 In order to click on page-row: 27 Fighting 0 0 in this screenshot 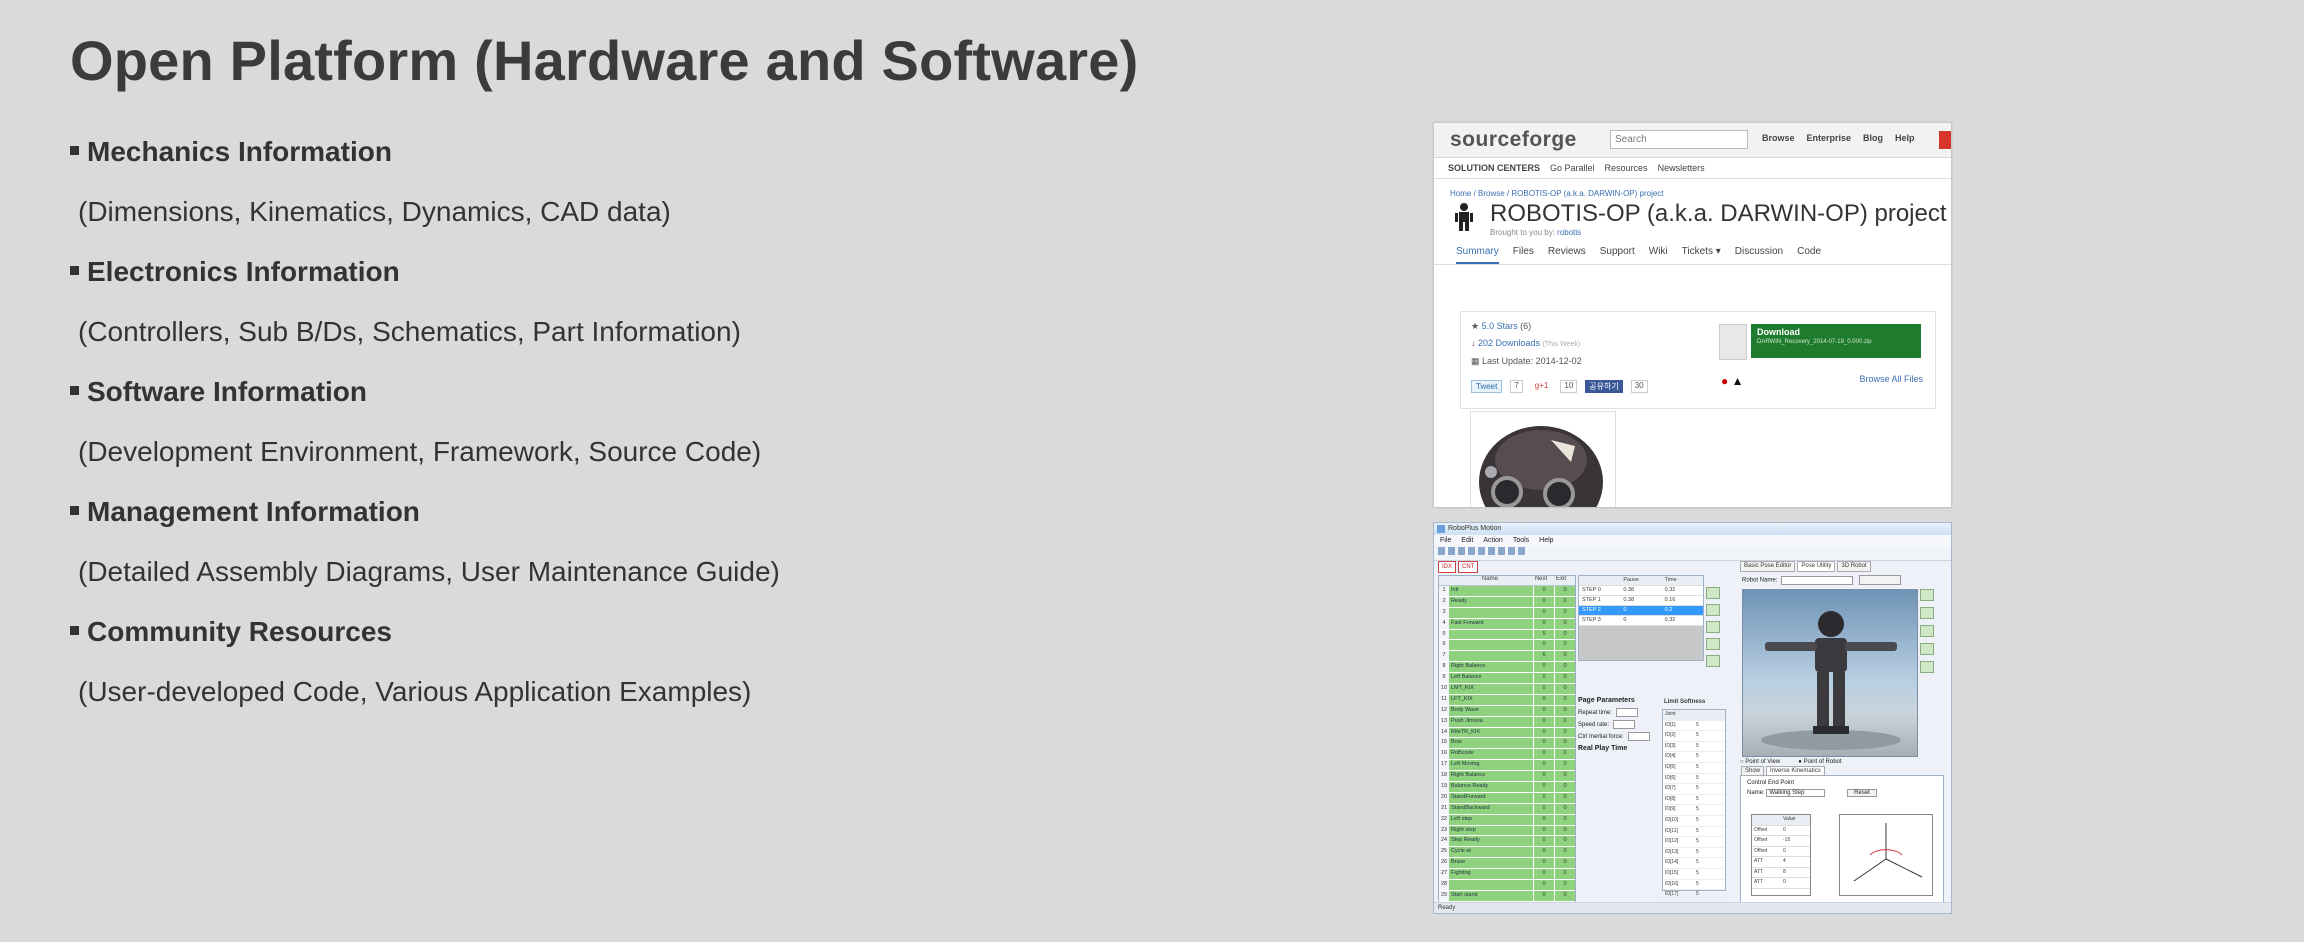, I will do `click(1507, 875)`.